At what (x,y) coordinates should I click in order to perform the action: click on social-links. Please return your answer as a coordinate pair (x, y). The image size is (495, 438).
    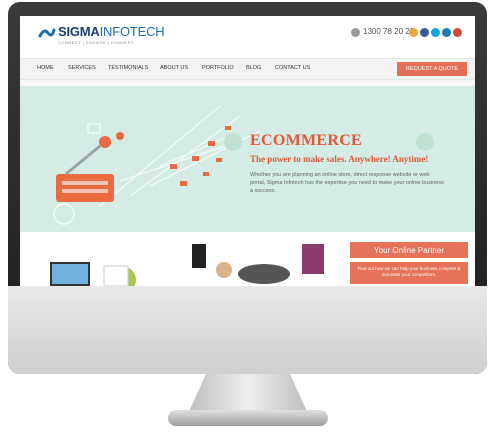
    Looking at the image, I should click on (435, 32).